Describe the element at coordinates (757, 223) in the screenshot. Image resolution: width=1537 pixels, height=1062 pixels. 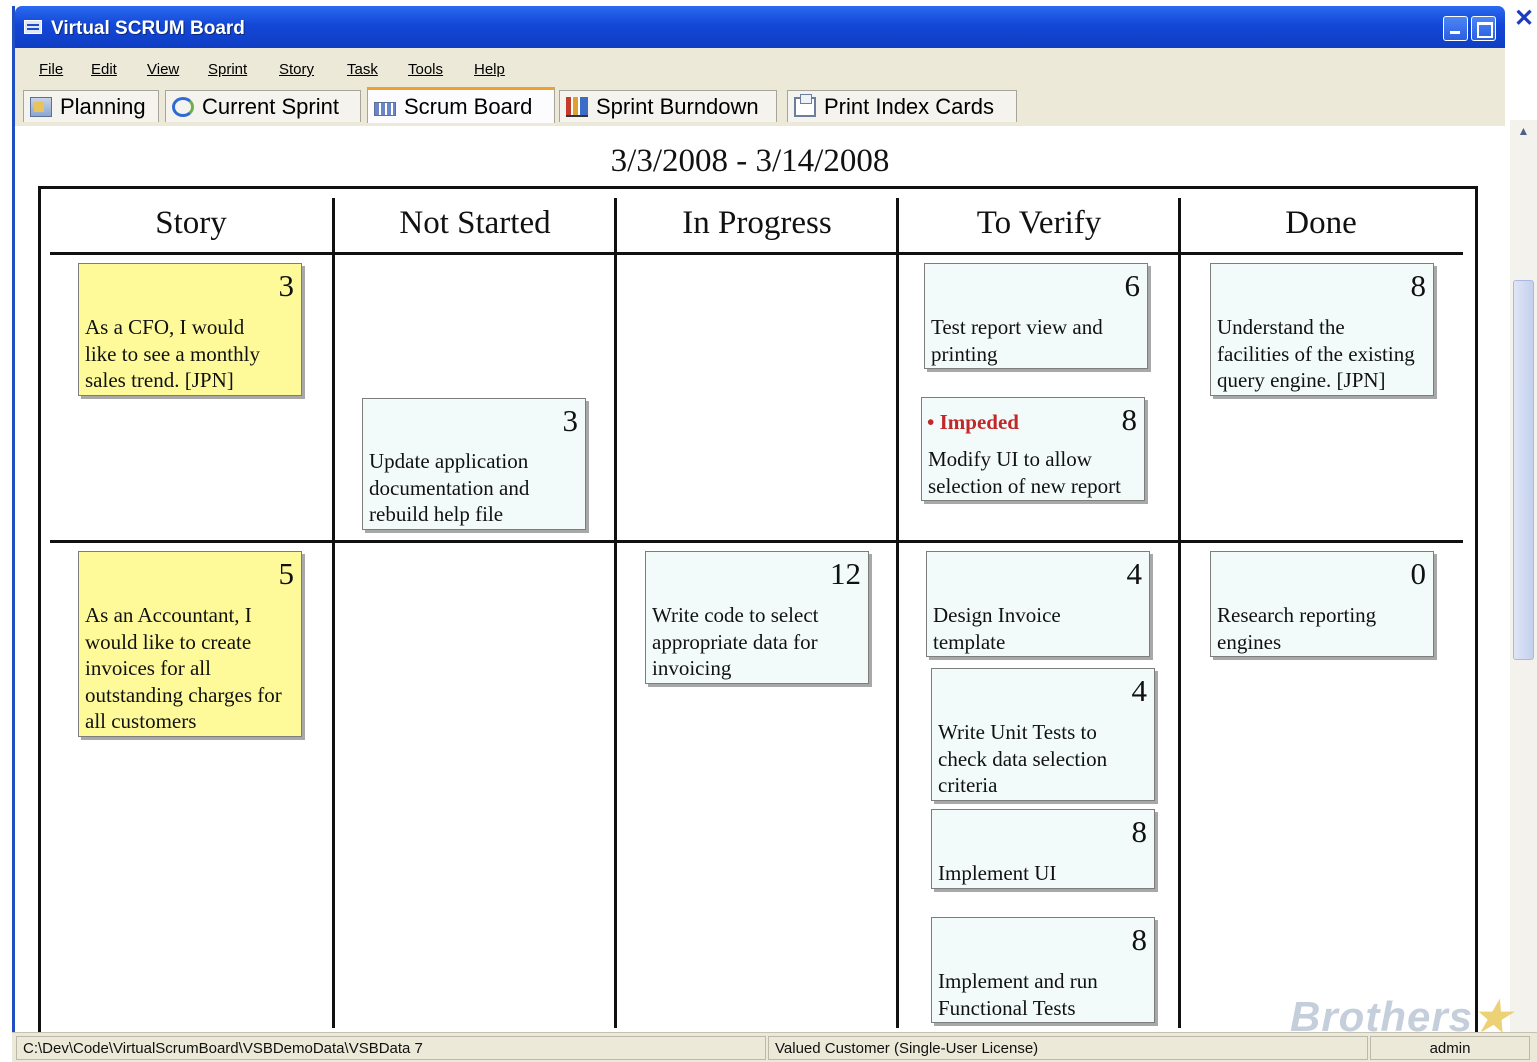
I see `column-header-in-progress: In Progress` at that location.